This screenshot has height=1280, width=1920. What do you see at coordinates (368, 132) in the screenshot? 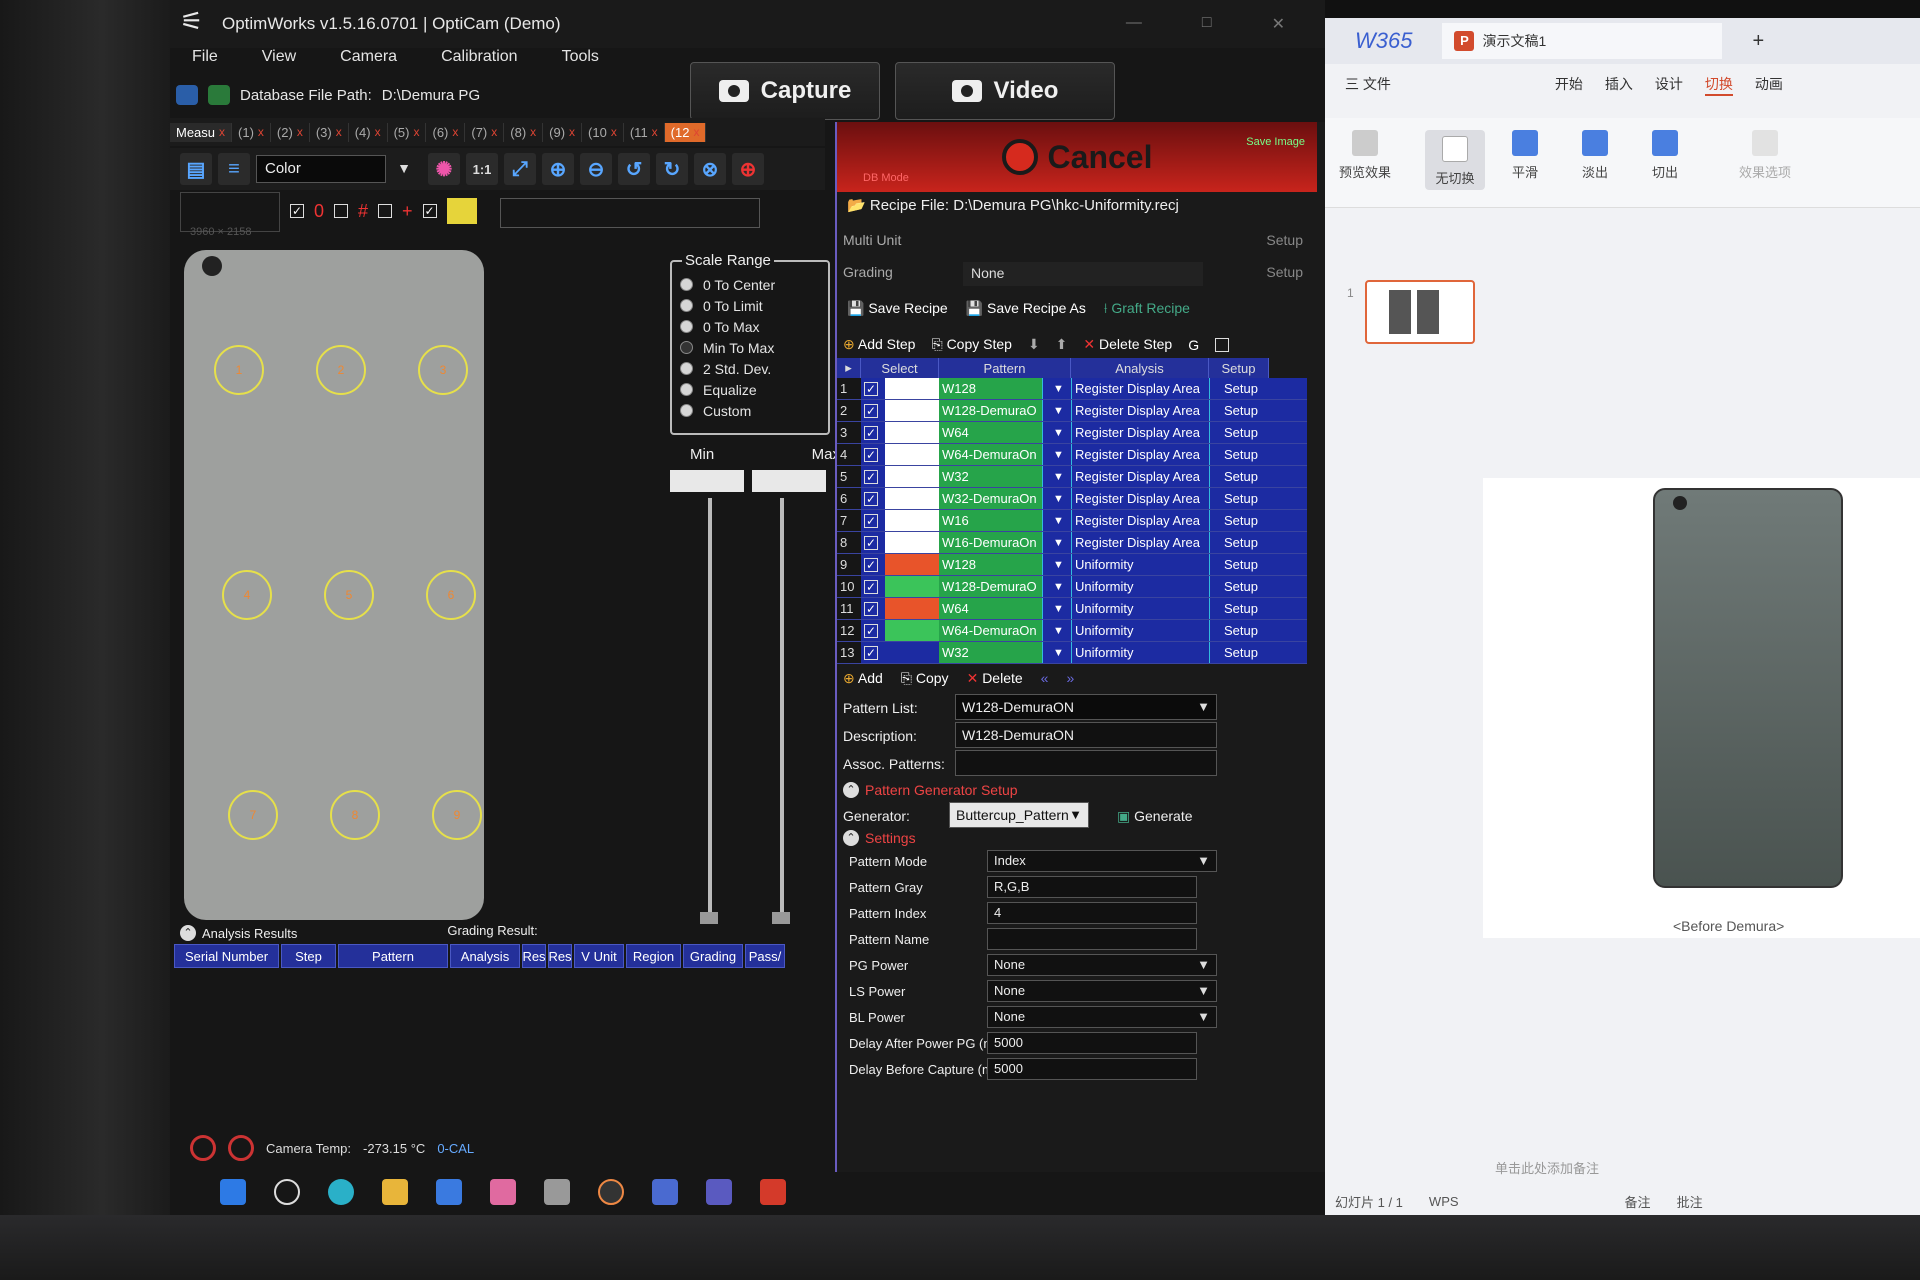
I see `tab-4: (4) x` at bounding box center [368, 132].